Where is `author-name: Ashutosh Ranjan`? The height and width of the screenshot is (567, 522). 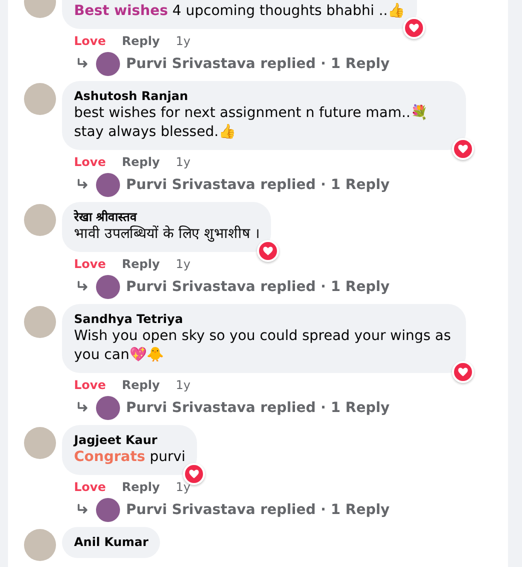
author-name: Ashutosh Ranjan is located at coordinates (264, 96).